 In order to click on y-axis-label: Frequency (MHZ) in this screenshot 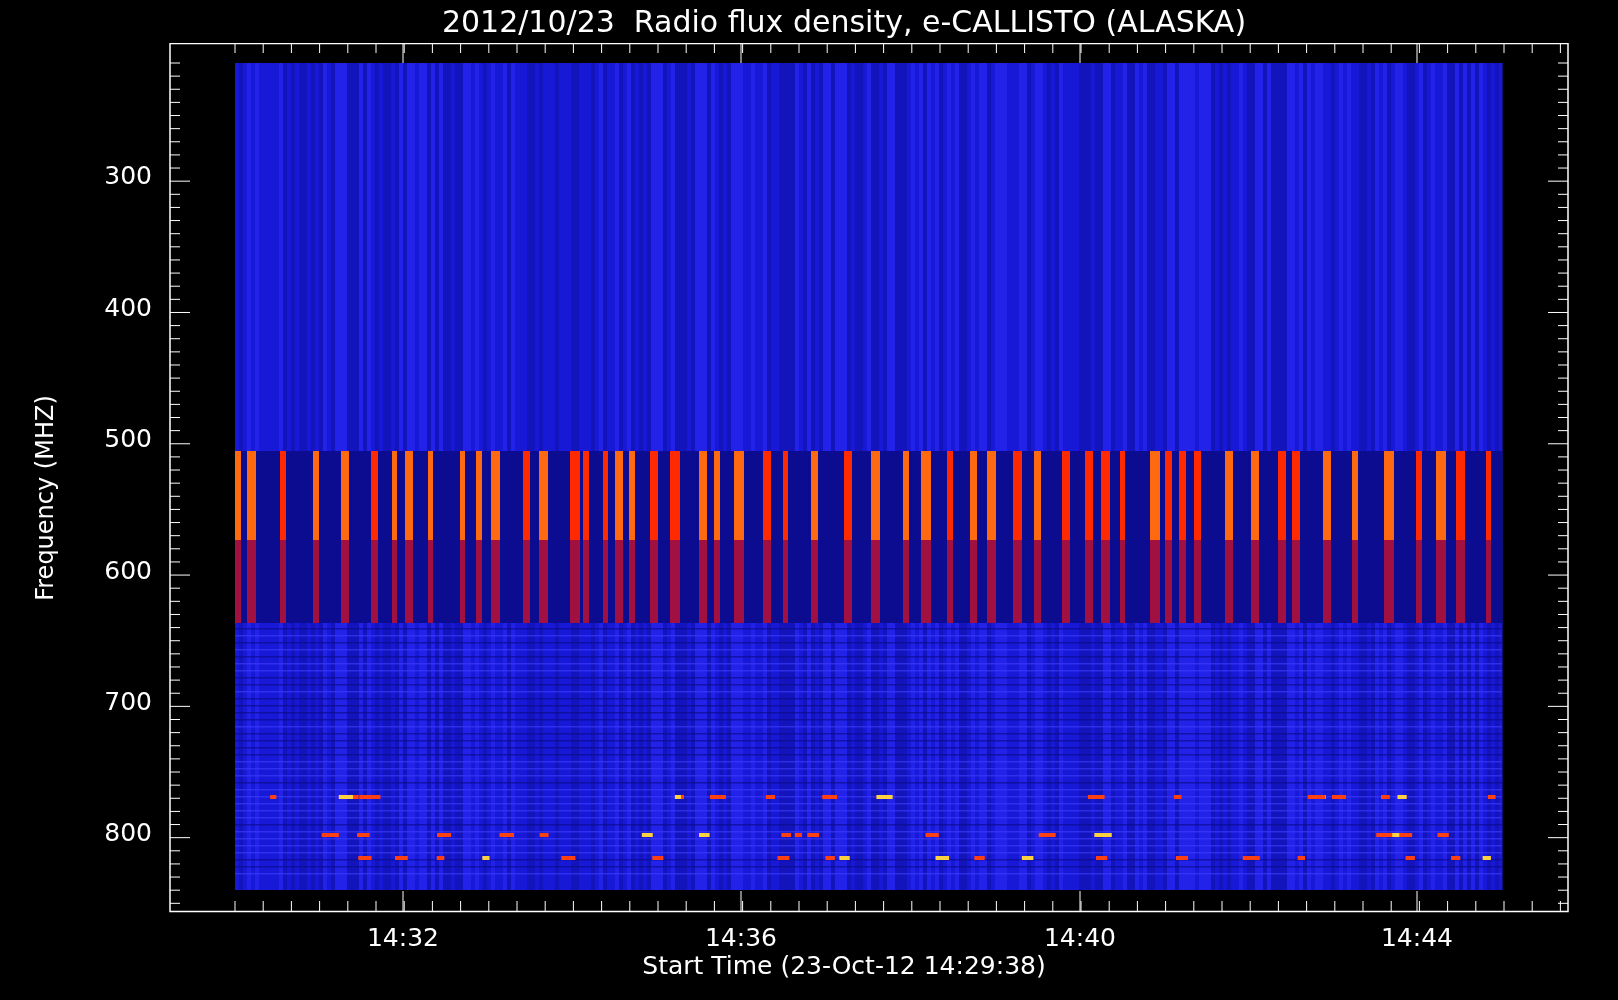, I will do `click(45, 498)`.